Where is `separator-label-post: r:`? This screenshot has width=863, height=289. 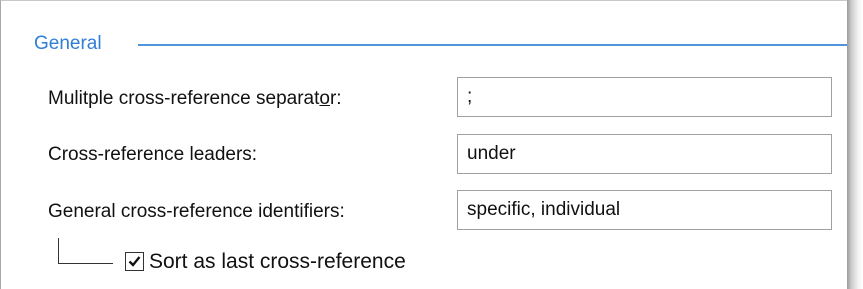
separator-label-post: r: is located at coordinates (335, 98).